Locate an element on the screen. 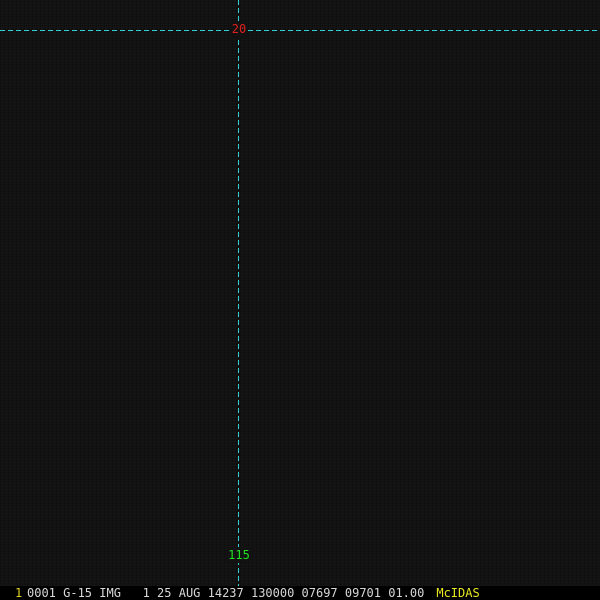 The height and width of the screenshot is (600, 600). longitude-label: 115 is located at coordinates (239, 555).